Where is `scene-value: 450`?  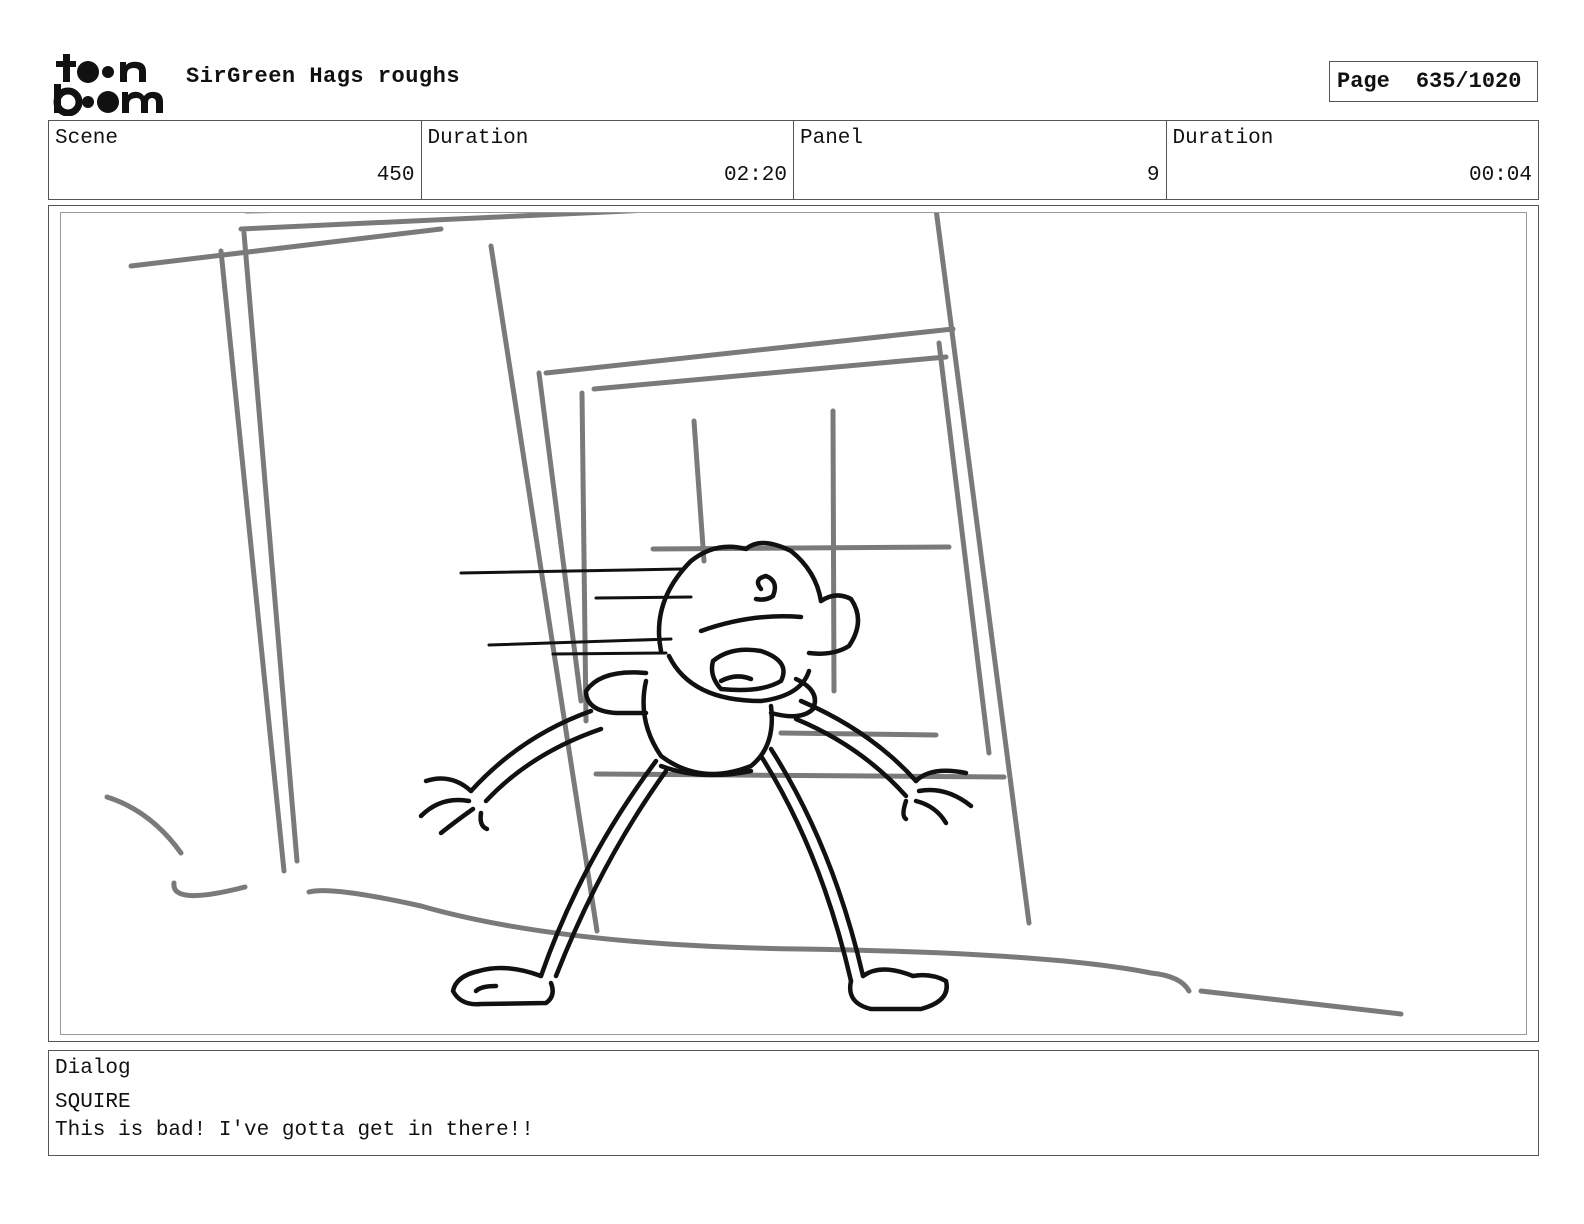 scene-value: 450 is located at coordinates (395, 175).